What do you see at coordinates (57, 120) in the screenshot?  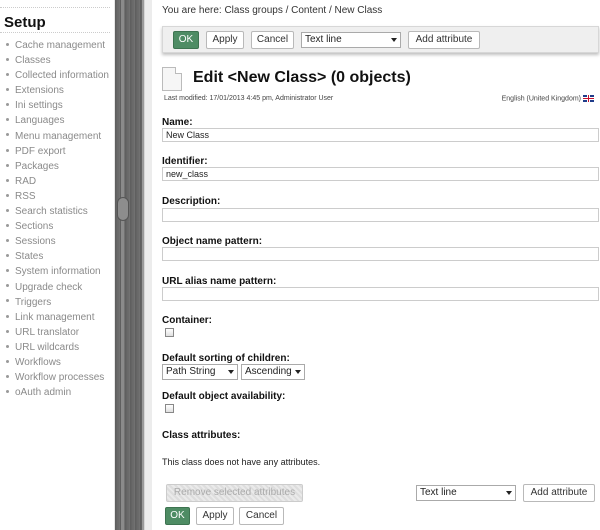 I see `sidebar-item-languages: Languages` at bounding box center [57, 120].